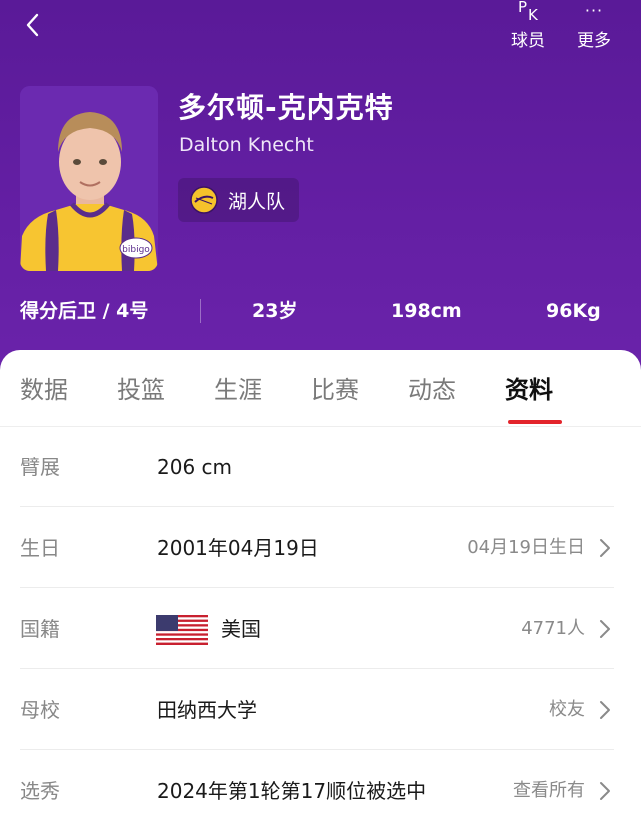 The image size is (641, 833). What do you see at coordinates (275, 311) in the screenshot?
I see `player-age: 23岁` at bounding box center [275, 311].